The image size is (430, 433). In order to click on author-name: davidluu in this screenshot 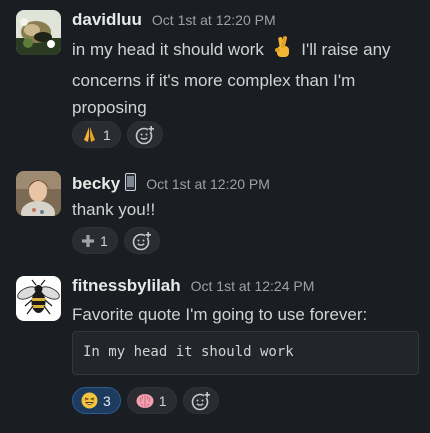, I will do `click(107, 20)`.